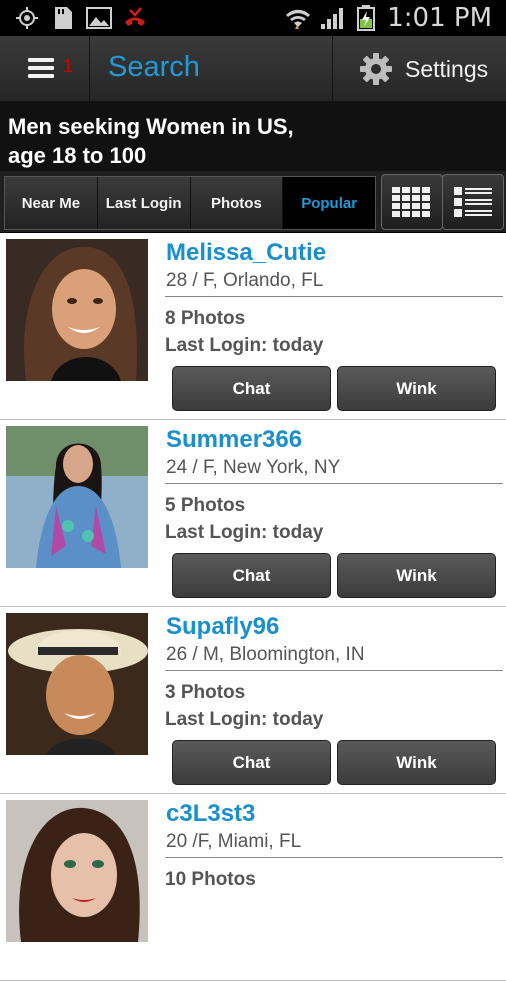  Describe the element at coordinates (376, 69) in the screenshot. I see `gear-icon` at that location.